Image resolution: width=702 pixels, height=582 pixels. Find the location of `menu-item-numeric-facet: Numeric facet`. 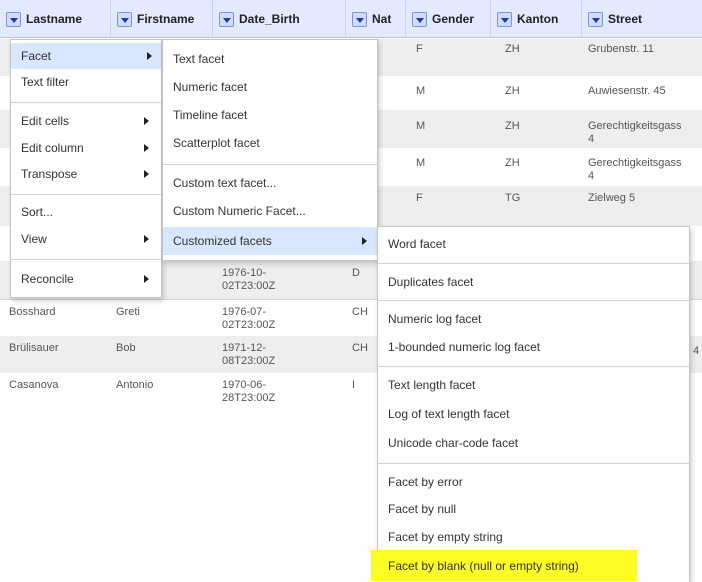

menu-item-numeric-facet: Numeric facet is located at coordinates (270, 87).